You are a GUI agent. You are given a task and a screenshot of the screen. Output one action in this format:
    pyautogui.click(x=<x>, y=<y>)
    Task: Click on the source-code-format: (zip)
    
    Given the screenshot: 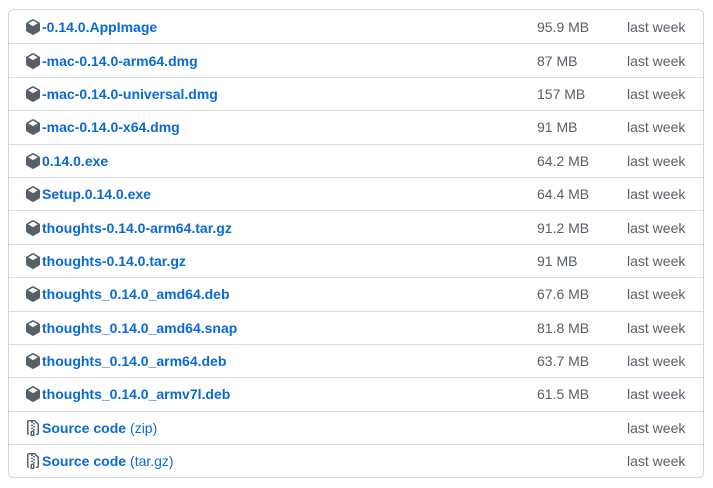 What is the action you would take?
    pyautogui.click(x=143, y=428)
    